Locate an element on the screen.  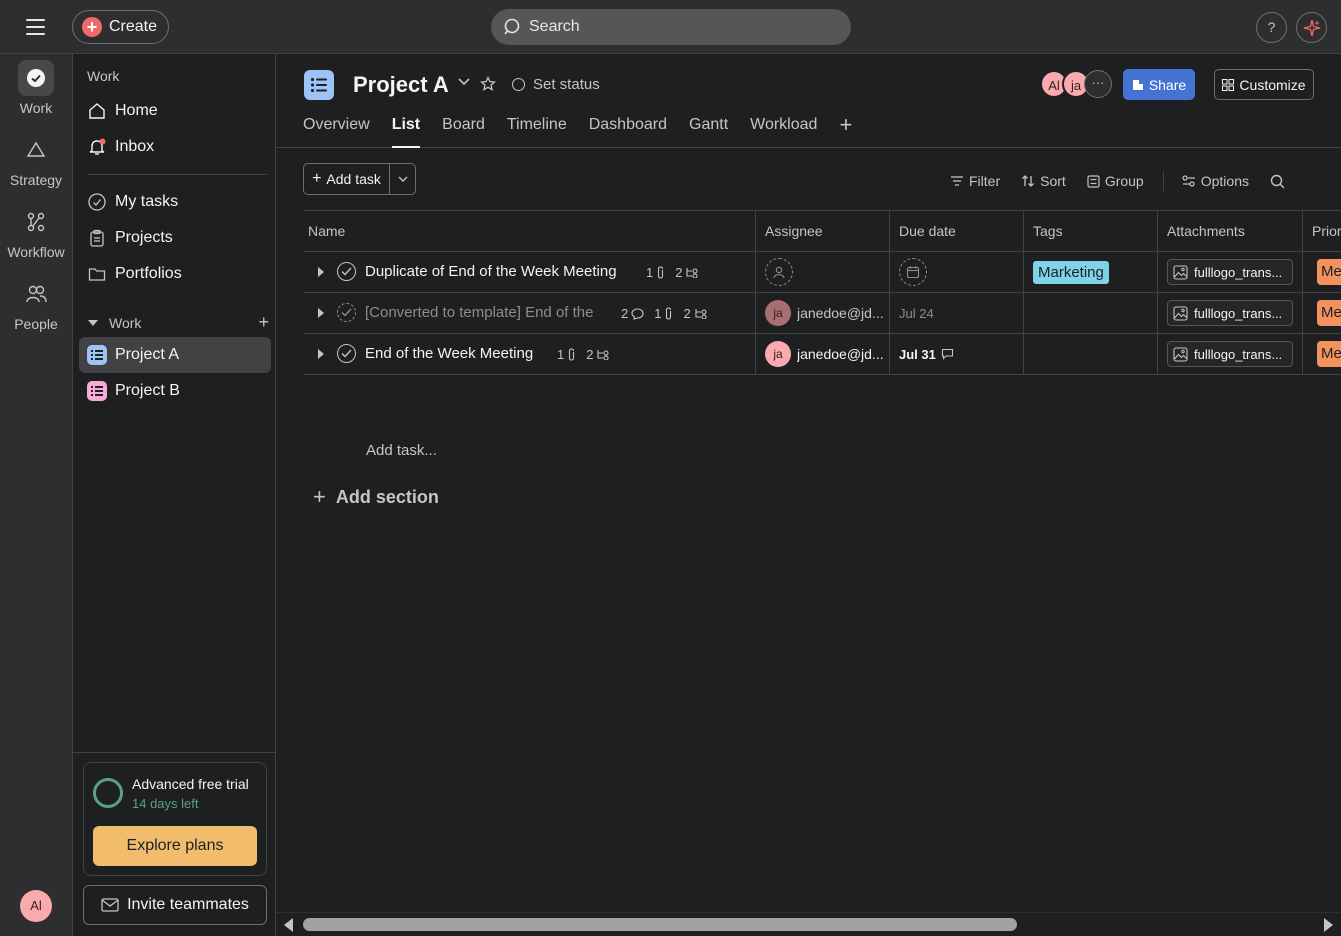
empty-assignee-icon is located at coordinates (779, 272).